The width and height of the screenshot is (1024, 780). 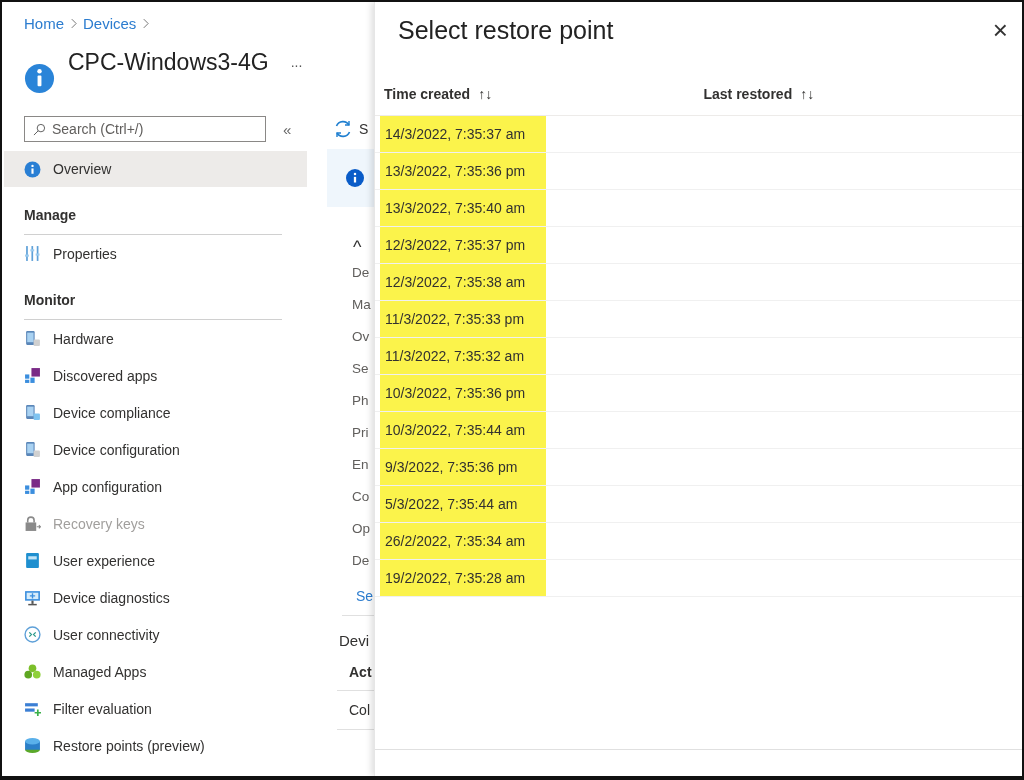 I want to click on table-row: 11/3/2022, 7:35:33 pm, so click(x=698, y=319).